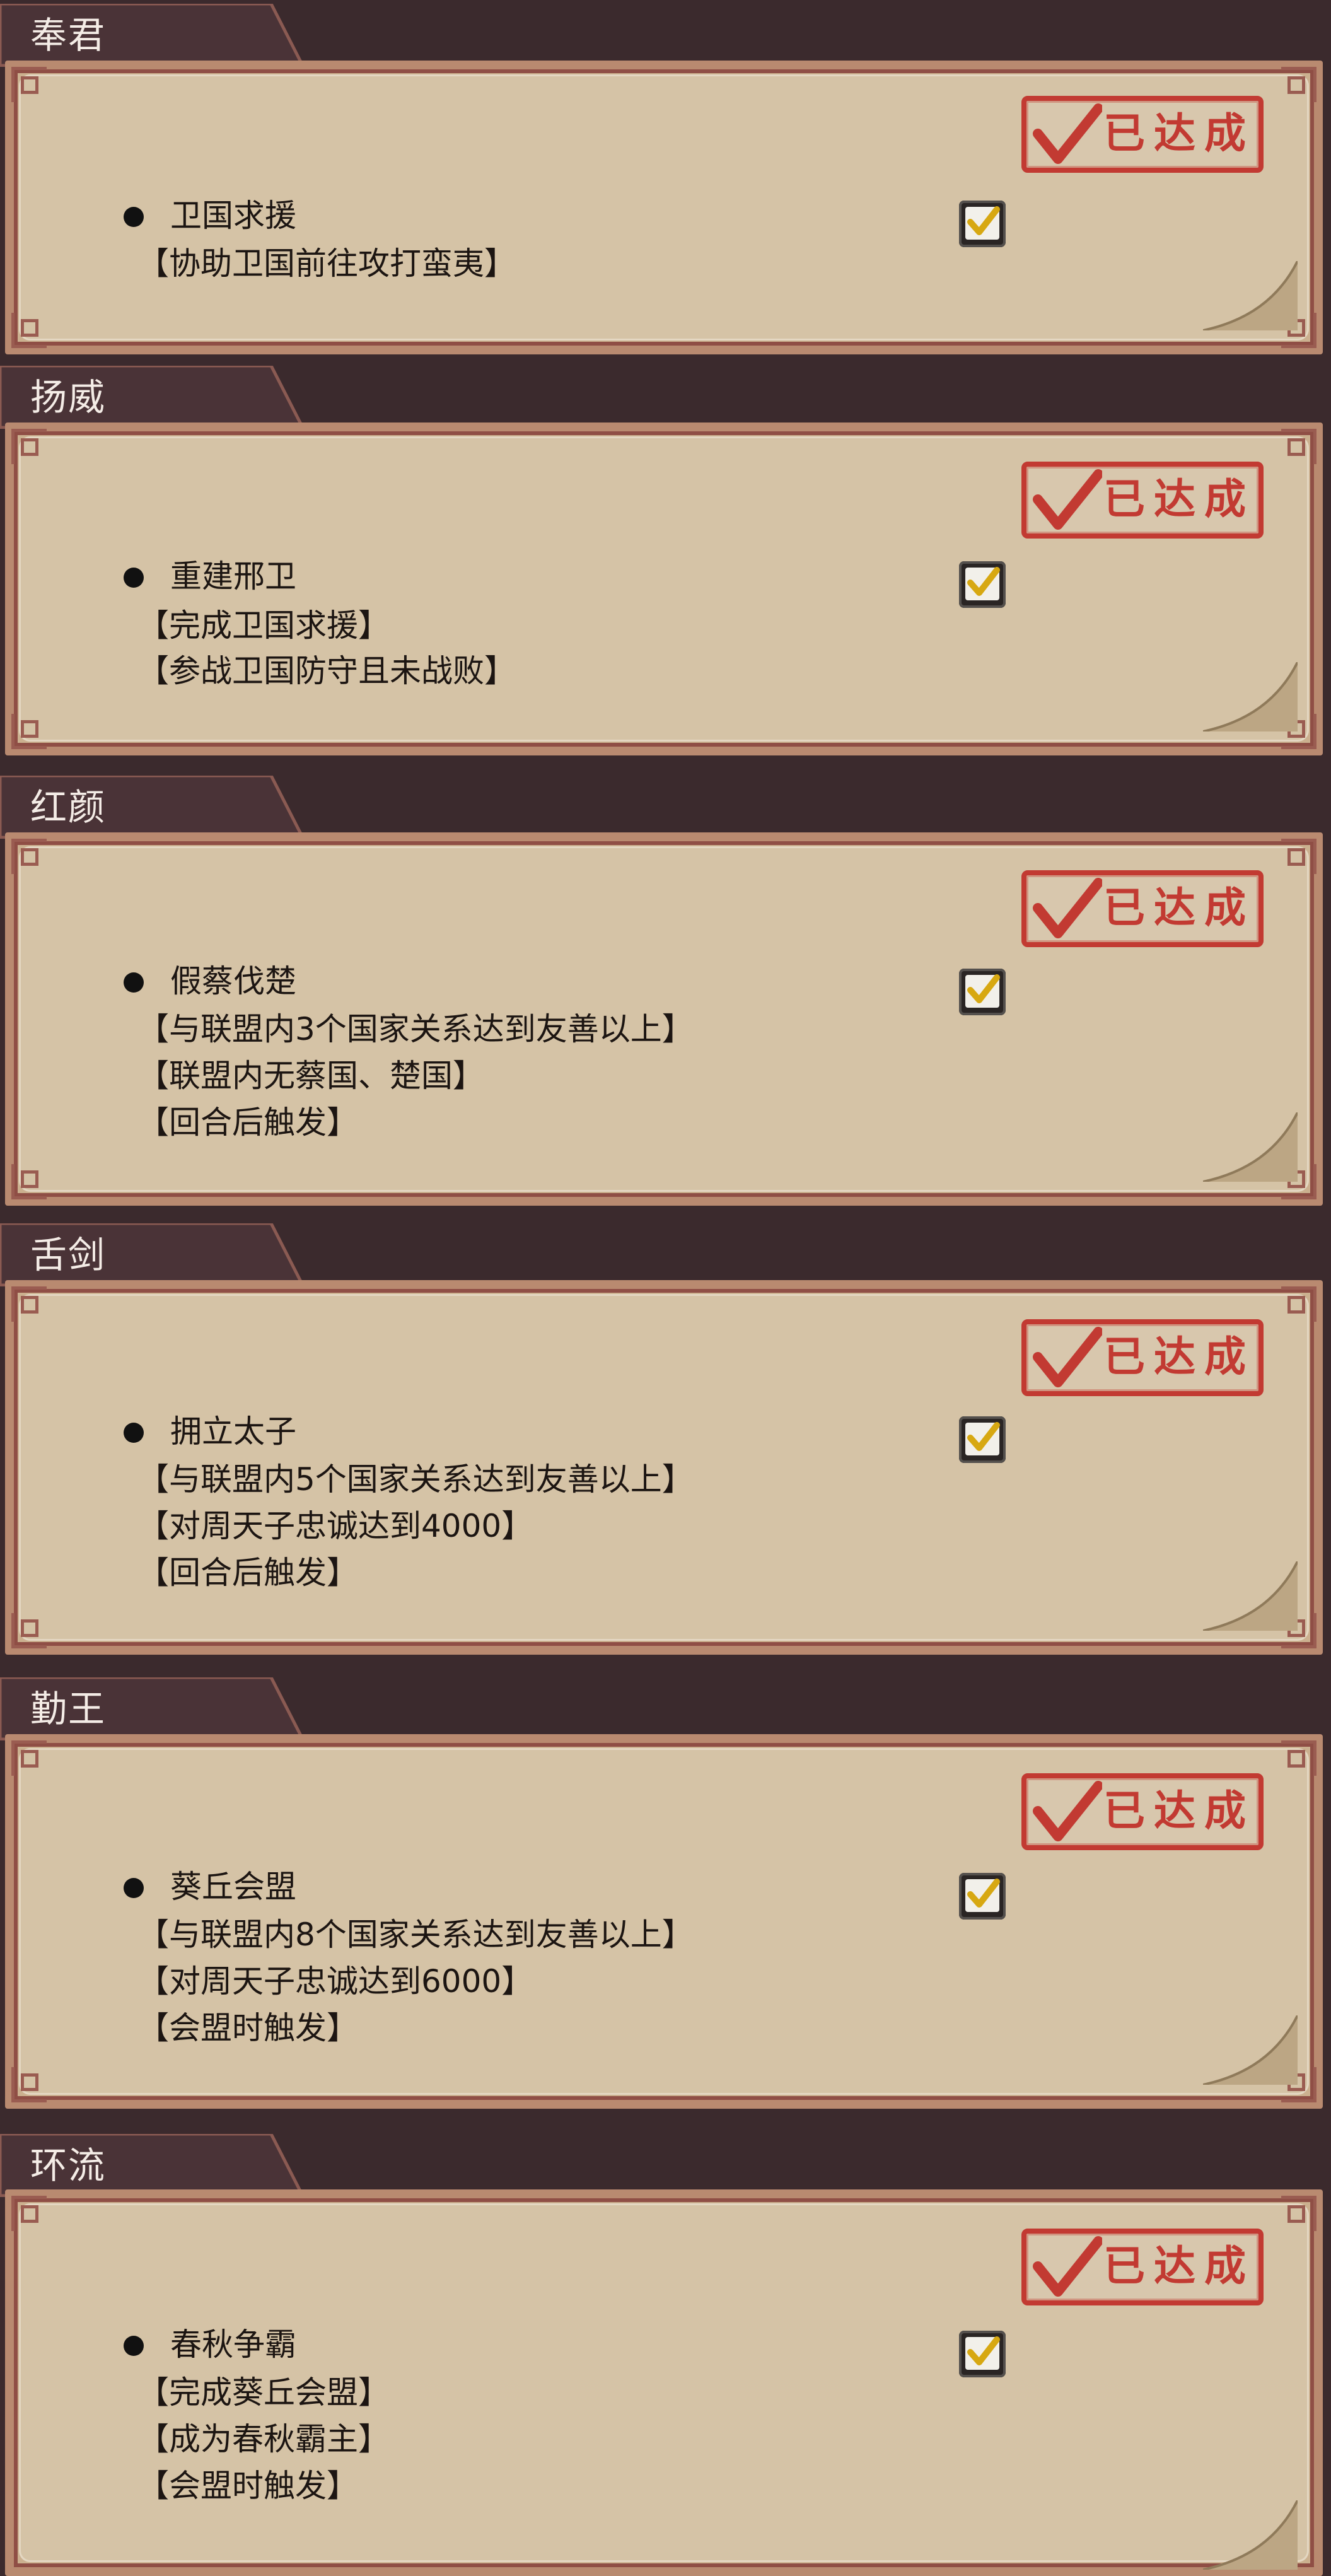 The width and height of the screenshot is (1331, 2576). What do you see at coordinates (68, 398) in the screenshot?
I see `section-title: 扬威` at bounding box center [68, 398].